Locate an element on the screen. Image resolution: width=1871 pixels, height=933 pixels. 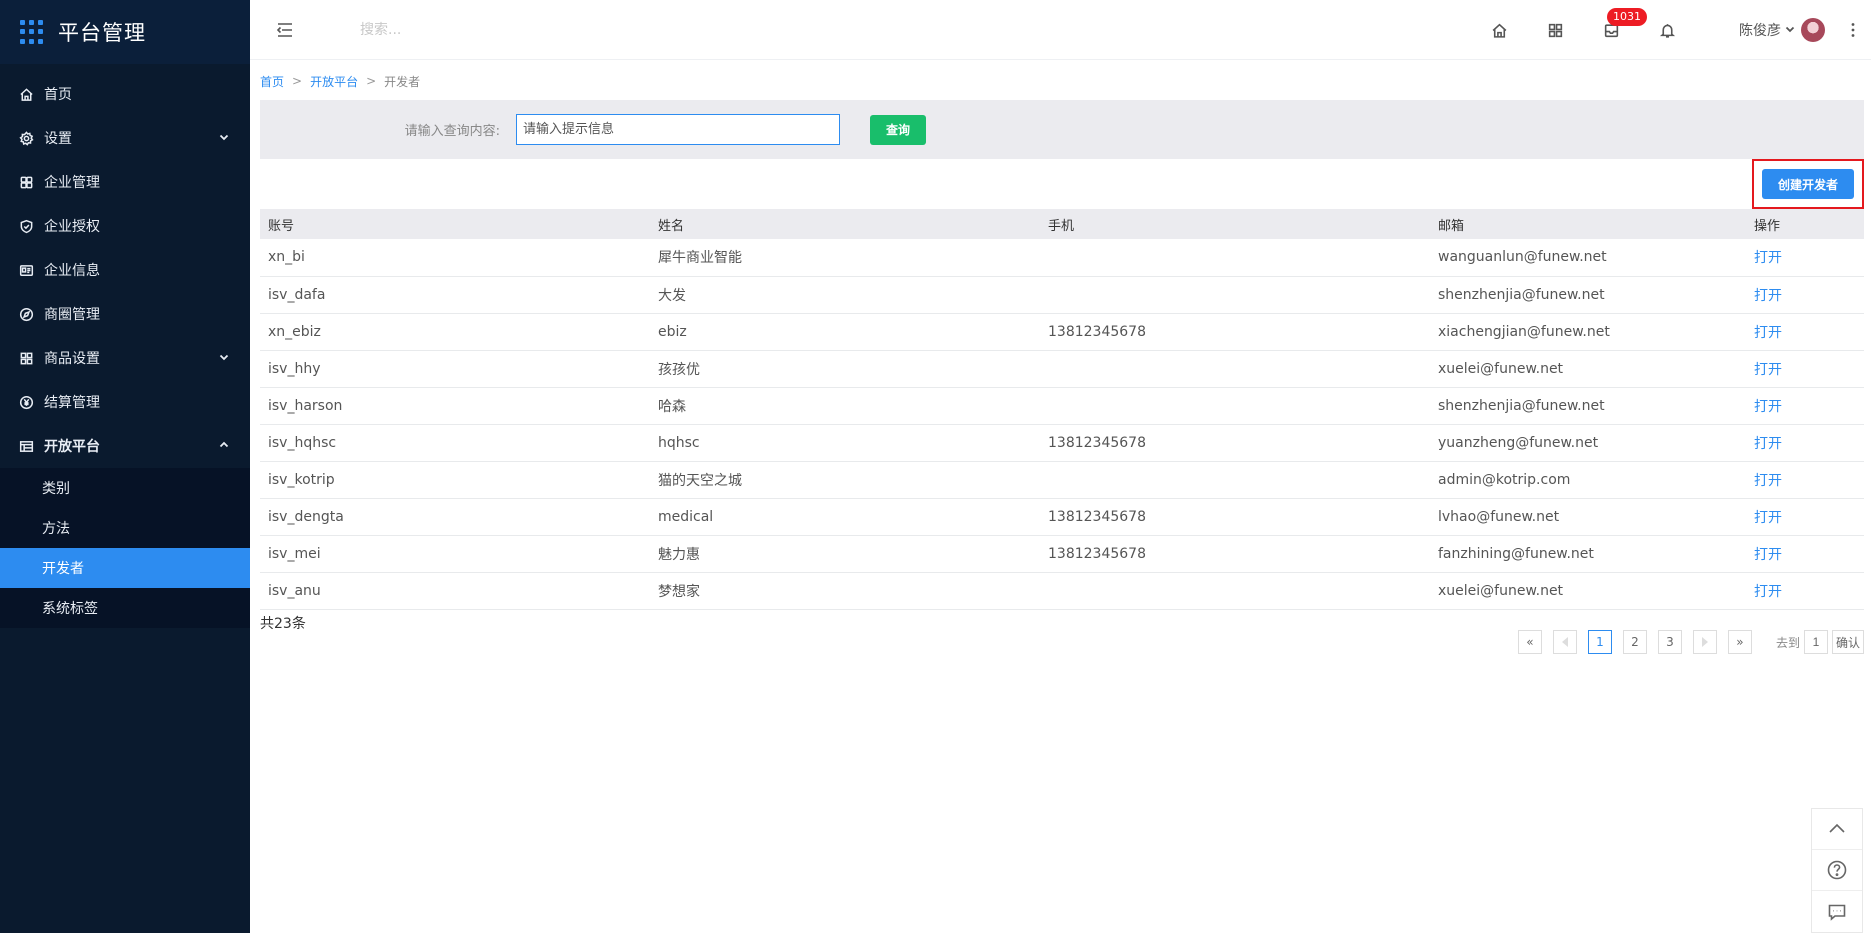
prev-page-button is located at coordinates (1564, 642).